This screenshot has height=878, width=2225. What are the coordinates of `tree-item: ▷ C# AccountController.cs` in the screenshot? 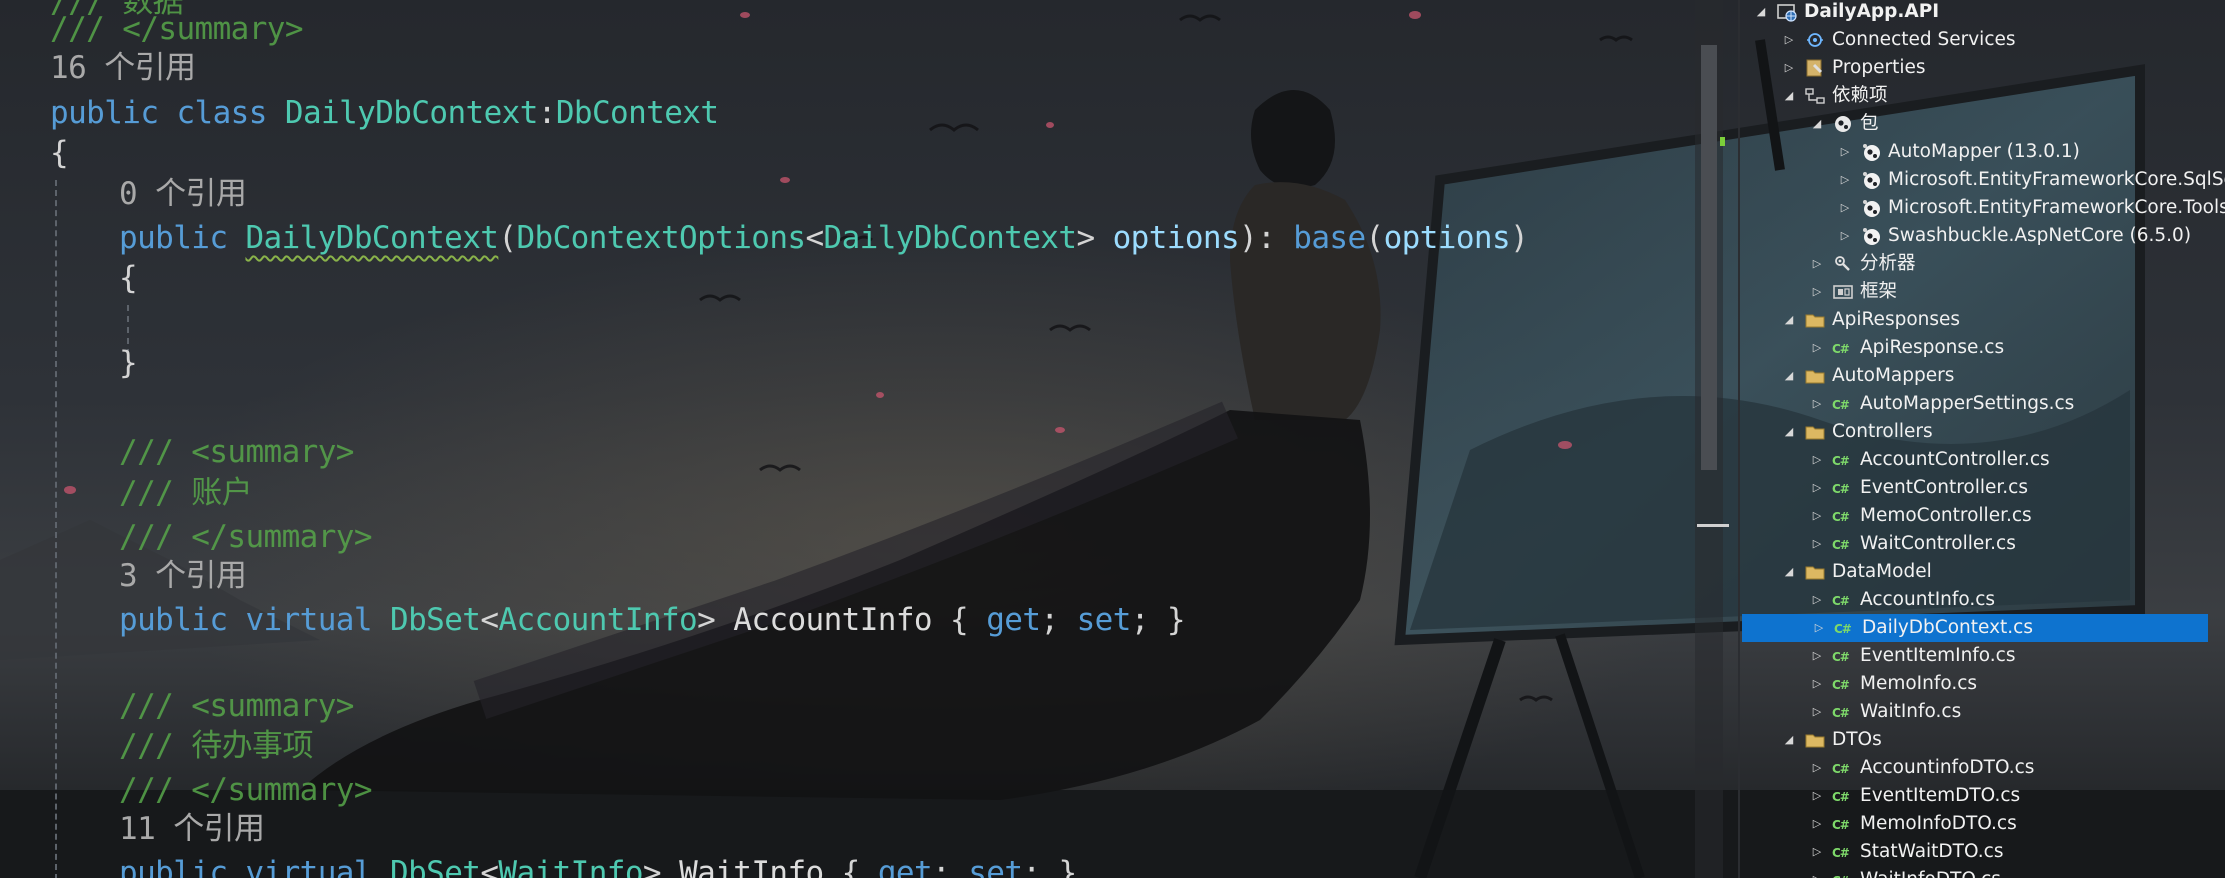 It's located at (1982, 460).